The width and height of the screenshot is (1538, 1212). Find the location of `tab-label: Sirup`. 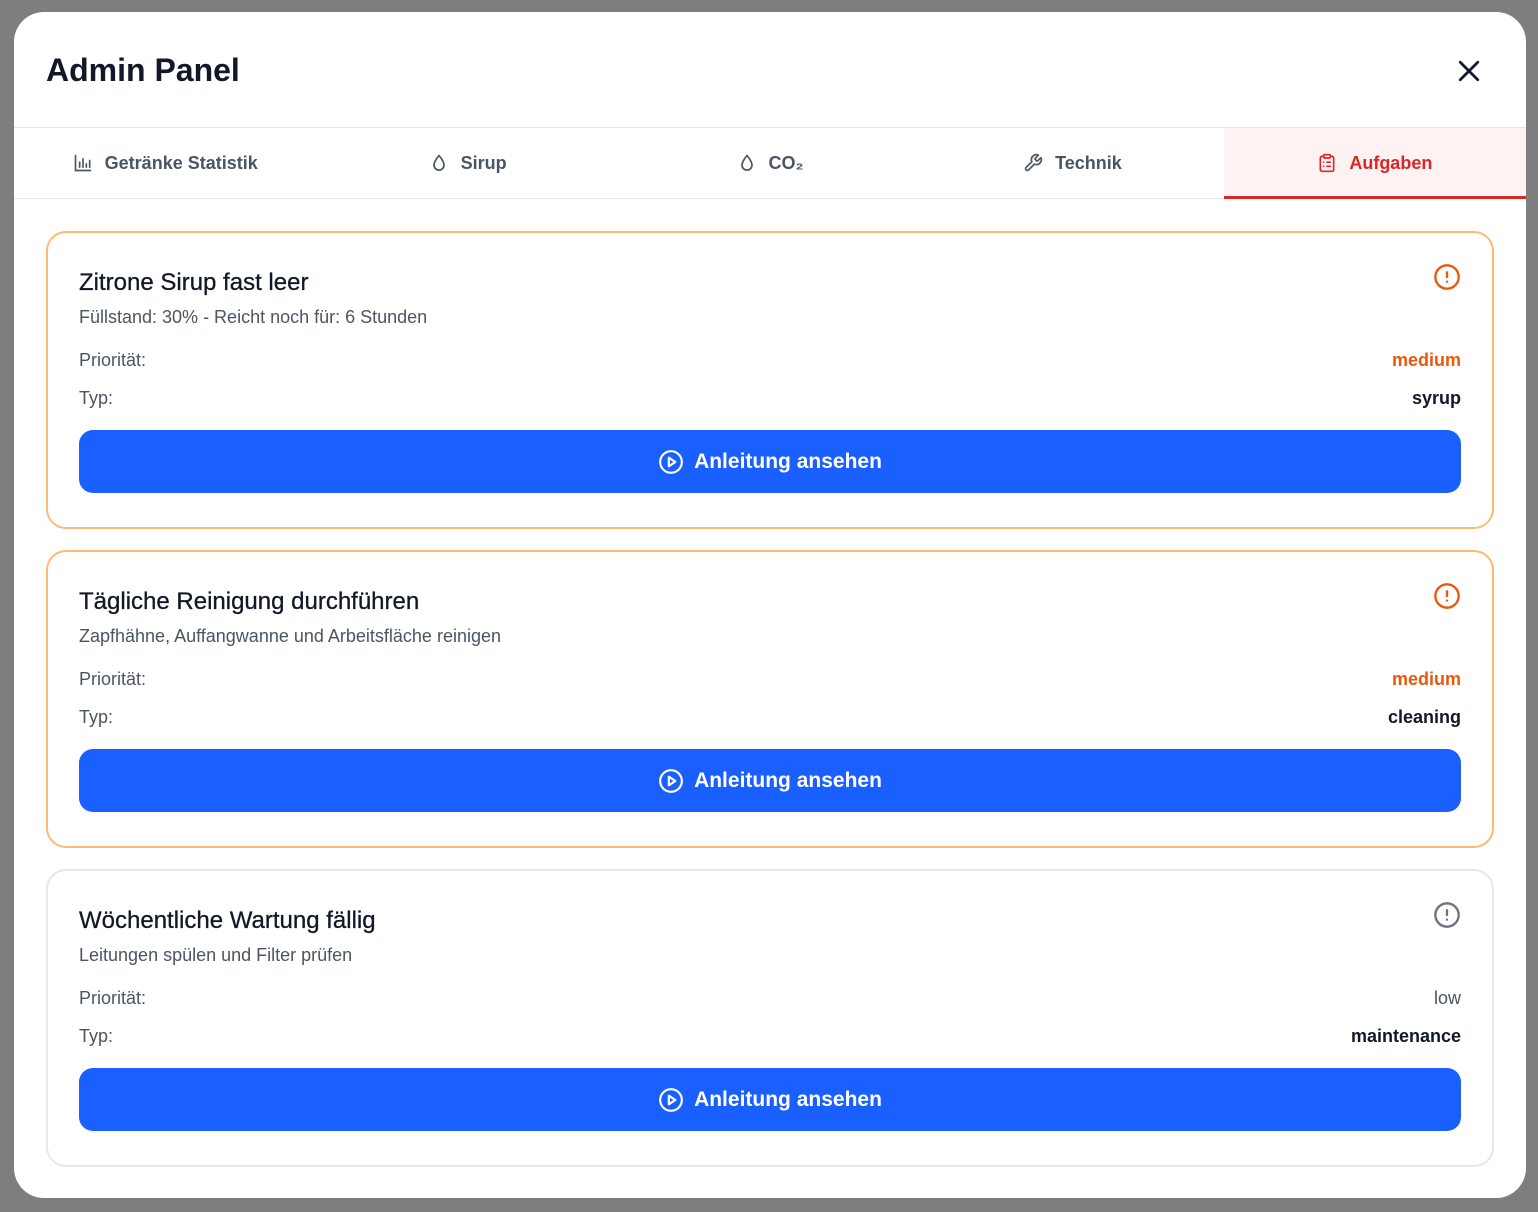

tab-label: Sirup is located at coordinates (483, 162).